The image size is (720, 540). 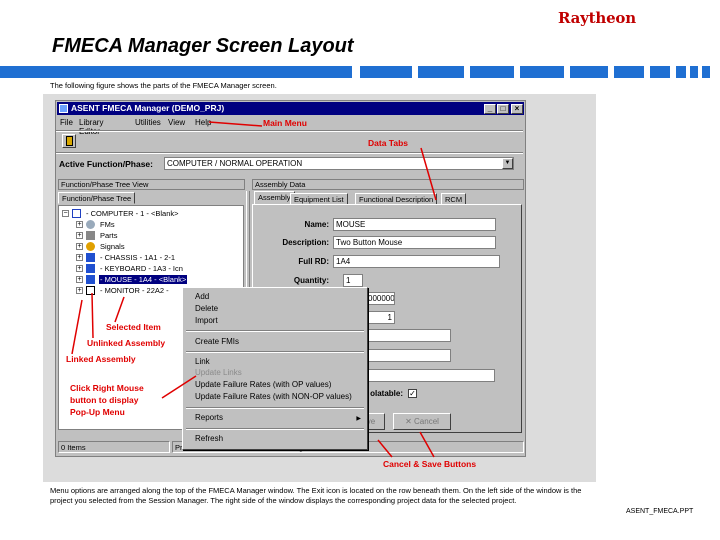 I want to click on callout-main-menu: Main Menu, so click(x=285, y=123).